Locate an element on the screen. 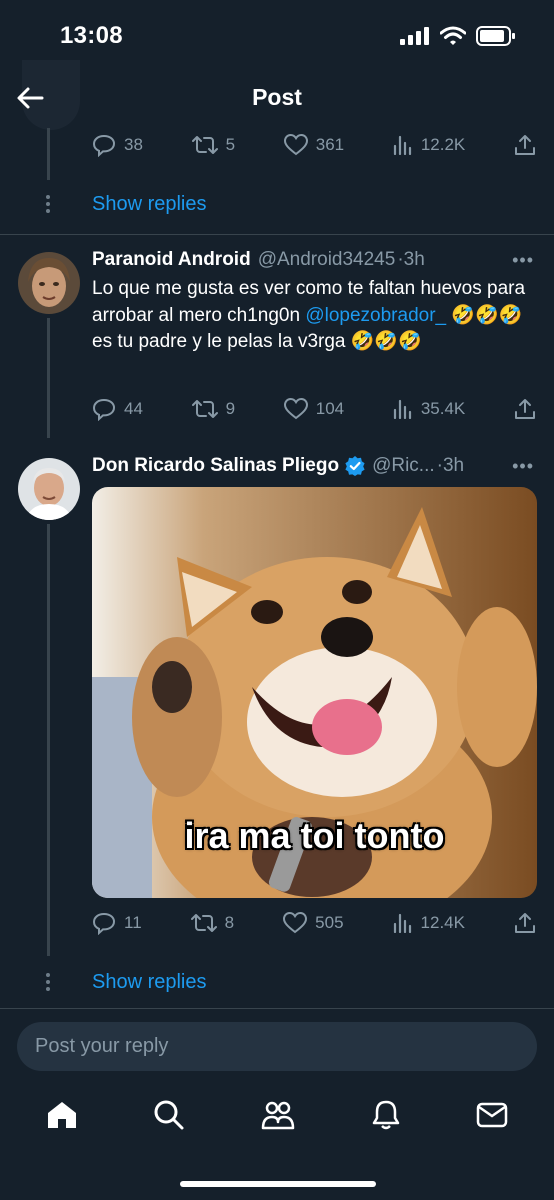 The height and width of the screenshot is (1200, 554). tweet-header: Paranoid Android @Android34245 ·3h is located at coordinates (258, 260).